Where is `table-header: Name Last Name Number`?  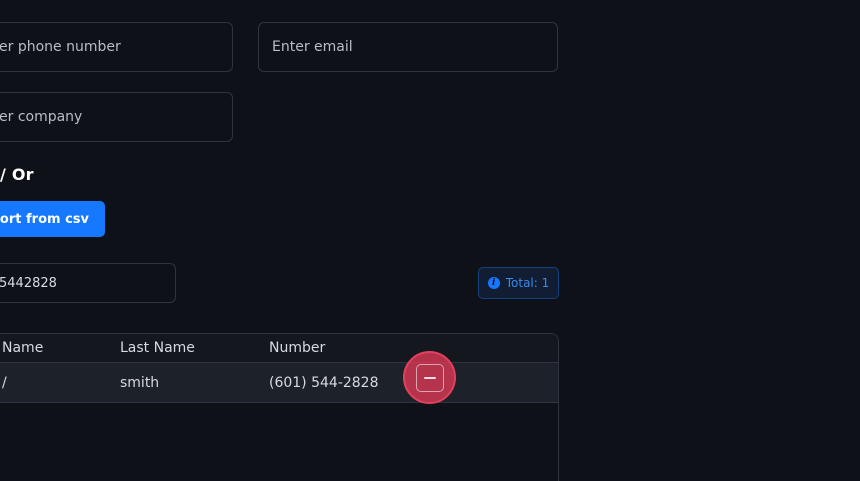 table-header: Name Last Name Number is located at coordinates (279, 348).